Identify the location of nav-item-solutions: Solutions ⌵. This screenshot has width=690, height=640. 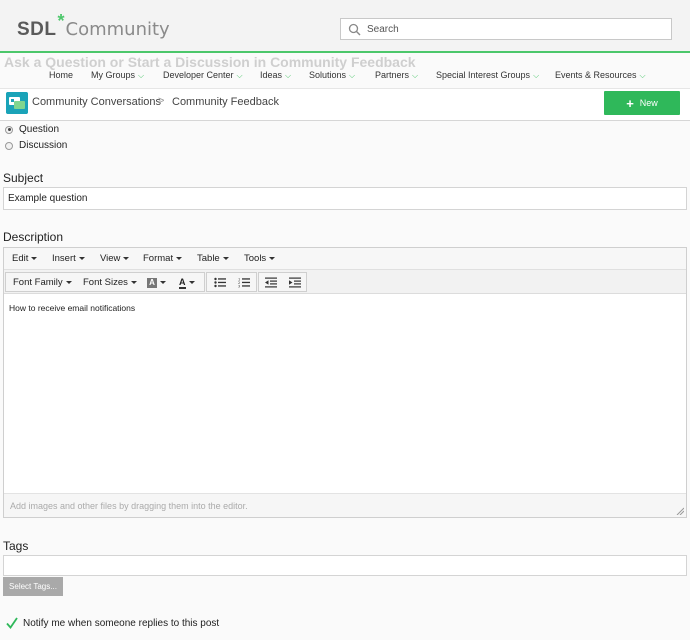
(332, 75).